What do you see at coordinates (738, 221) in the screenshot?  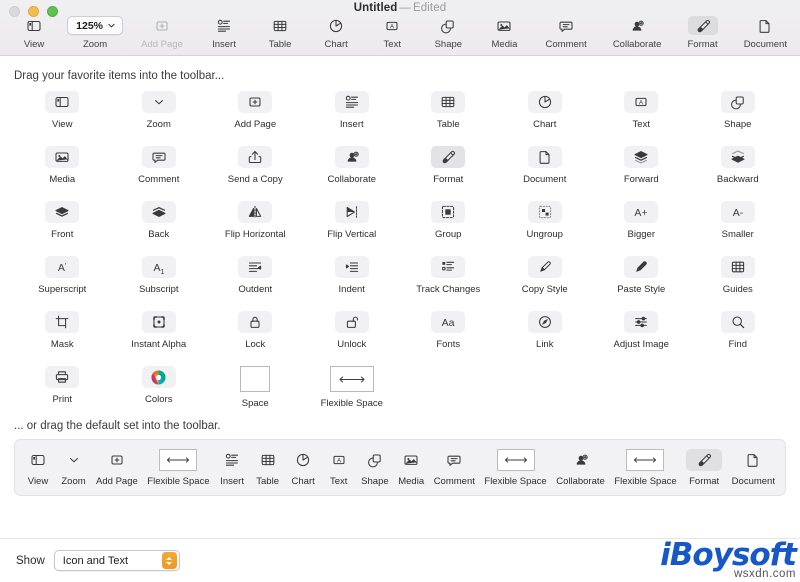 I see `palette-item-smaller: A- Smaller` at bounding box center [738, 221].